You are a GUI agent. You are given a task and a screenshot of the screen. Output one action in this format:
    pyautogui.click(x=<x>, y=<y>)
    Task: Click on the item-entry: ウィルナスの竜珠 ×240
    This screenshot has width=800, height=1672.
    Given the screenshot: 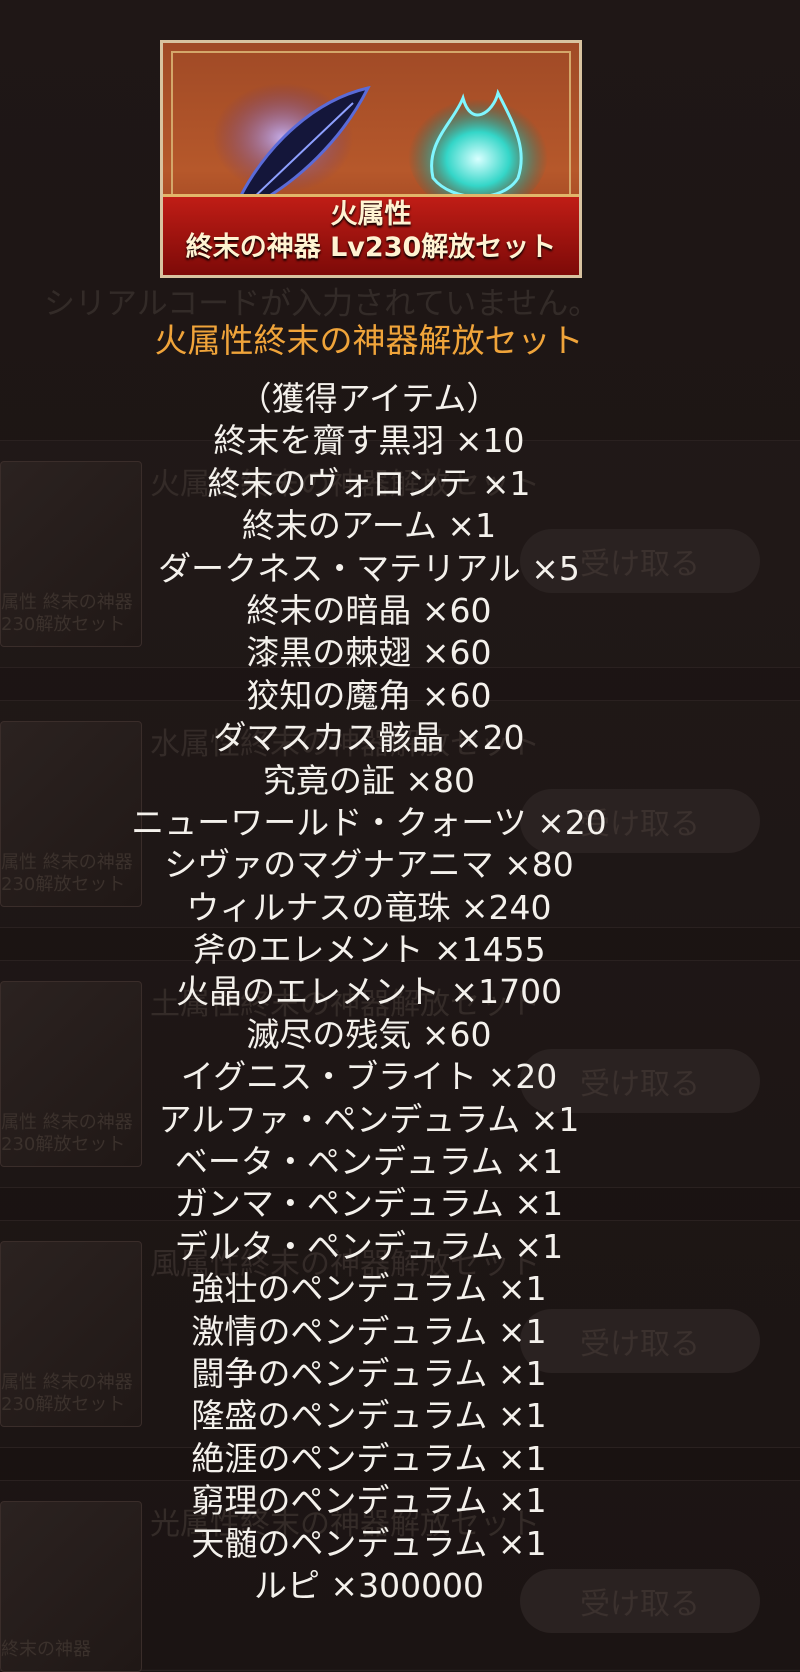 What is the action you would take?
    pyautogui.click(x=369, y=907)
    